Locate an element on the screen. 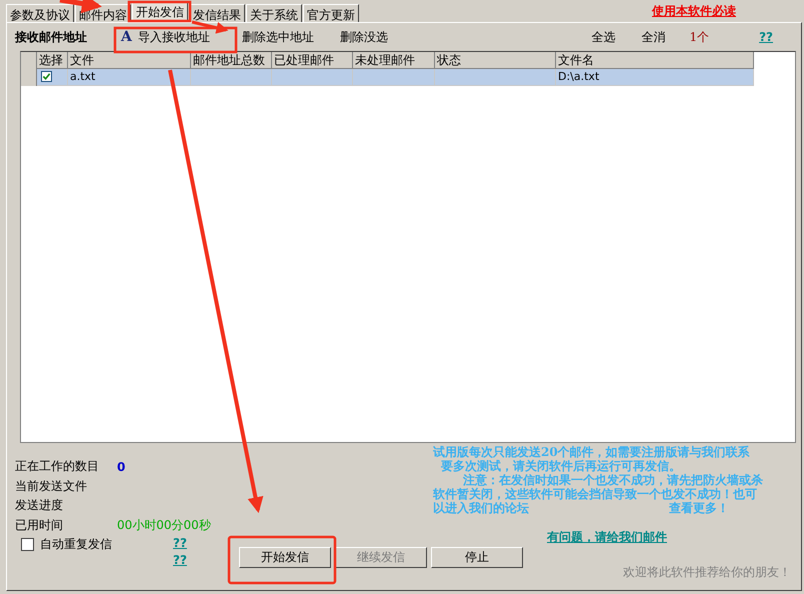 The height and width of the screenshot is (594, 804). notice-text: 试用版每次只能发送20个邮件，如需要注册版请与我们联系 要多次测试，请关闭软件后再运行可再发信。 注意：在发信时如果一个也发不成功，请先把防火墙或杀 软件暂关闭，这些软件可能会挡信导致一个也发不成功！也可 以进入我们的论坛 查看更多！ is located at coordinates (598, 480).